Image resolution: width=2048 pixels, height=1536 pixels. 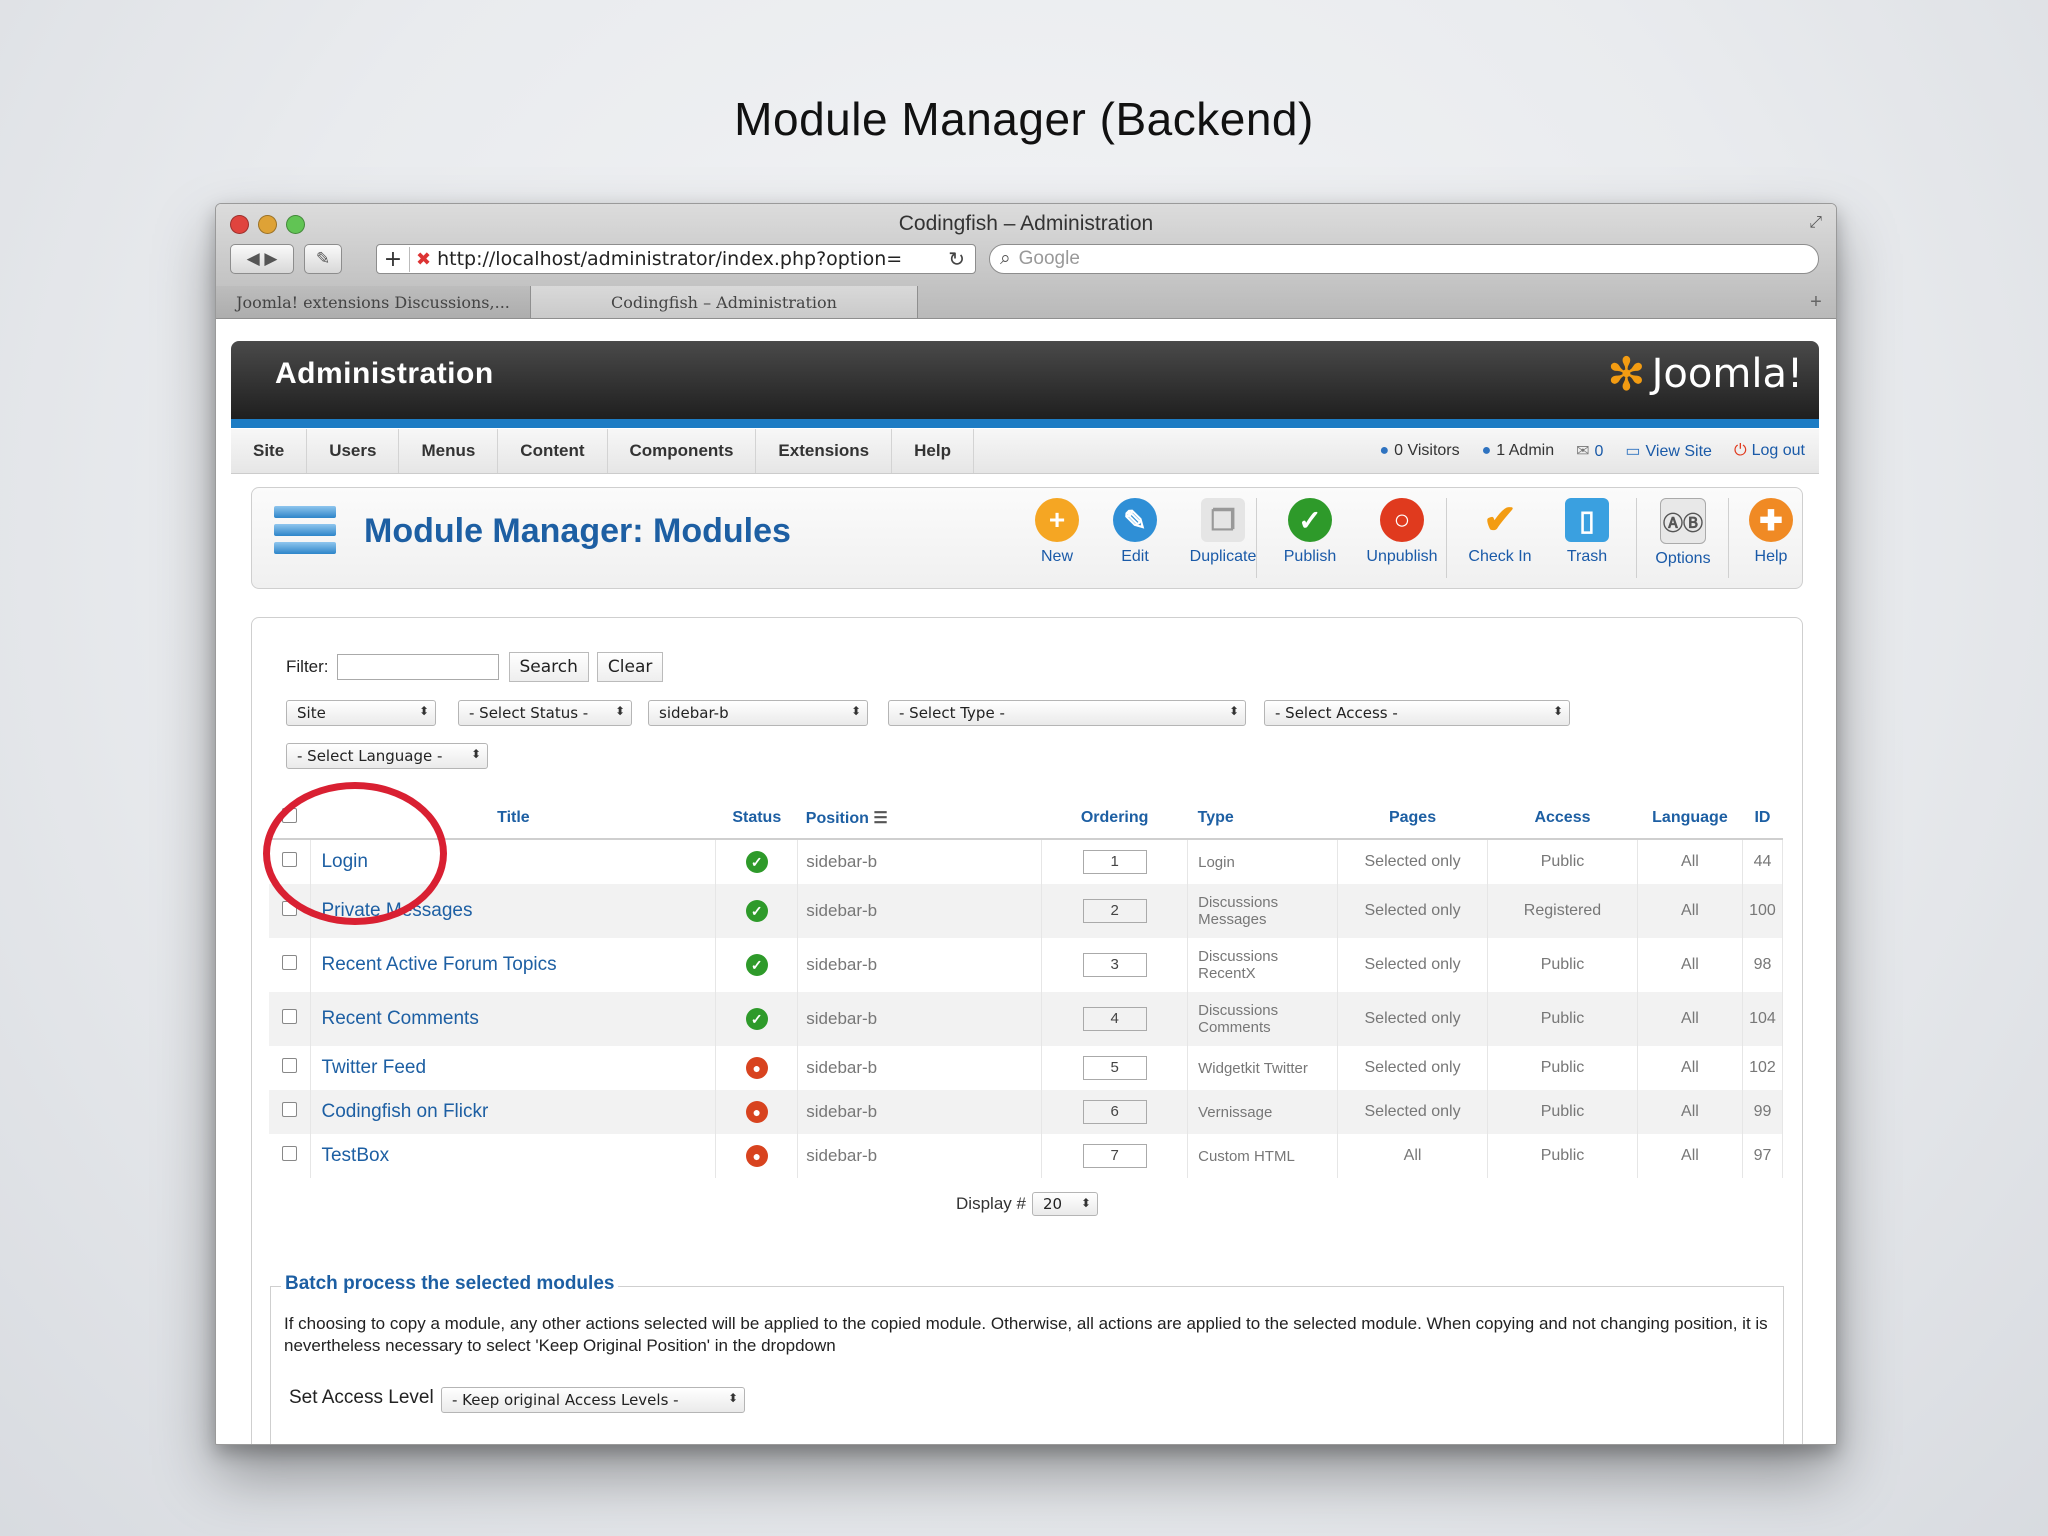 I want to click on options-button: ⒶⒷ Options, so click(x=1683, y=533).